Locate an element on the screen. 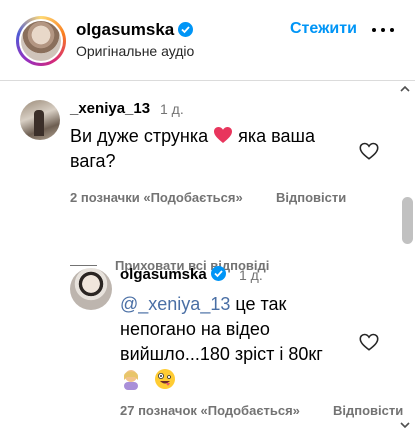 Image resolution: width=415 pixels, height=435 pixels. heart-emoji-icon is located at coordinates (223, 135).